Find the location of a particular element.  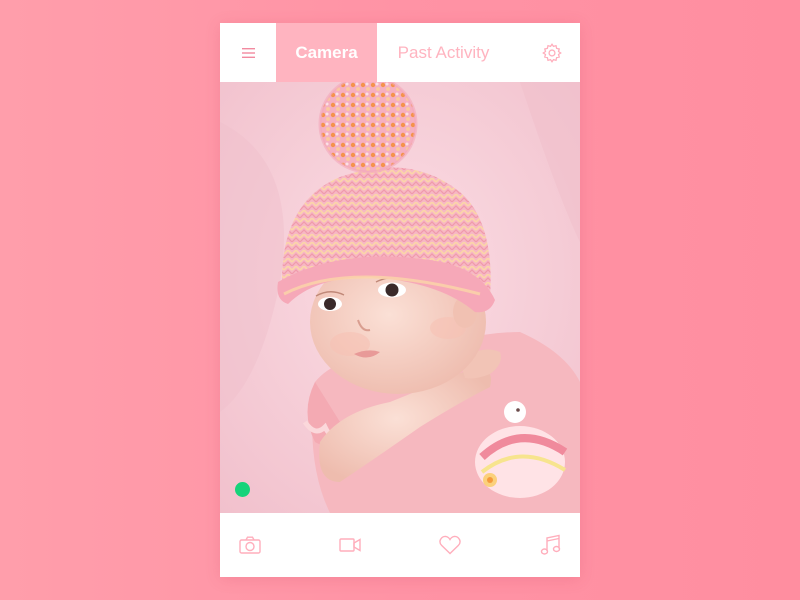

menu-button is located at coordinates (248, 52).